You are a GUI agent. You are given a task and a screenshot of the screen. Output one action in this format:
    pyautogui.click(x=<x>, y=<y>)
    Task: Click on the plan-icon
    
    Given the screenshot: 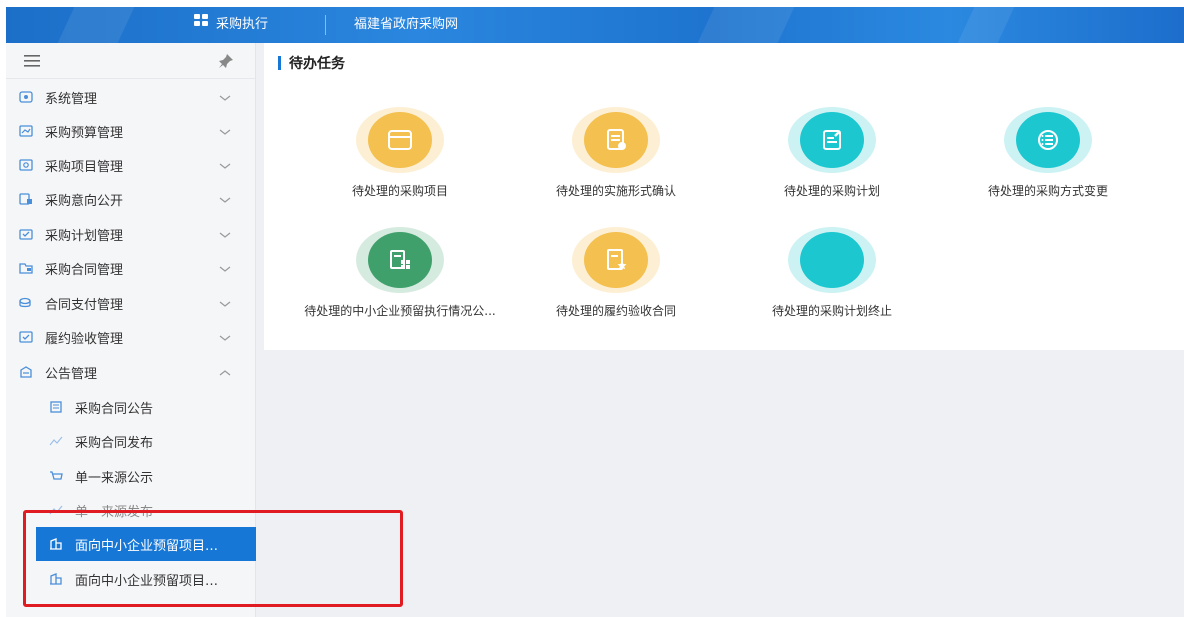 What is the action you would take?
    pyautogui.click(x=26, y=234)
    